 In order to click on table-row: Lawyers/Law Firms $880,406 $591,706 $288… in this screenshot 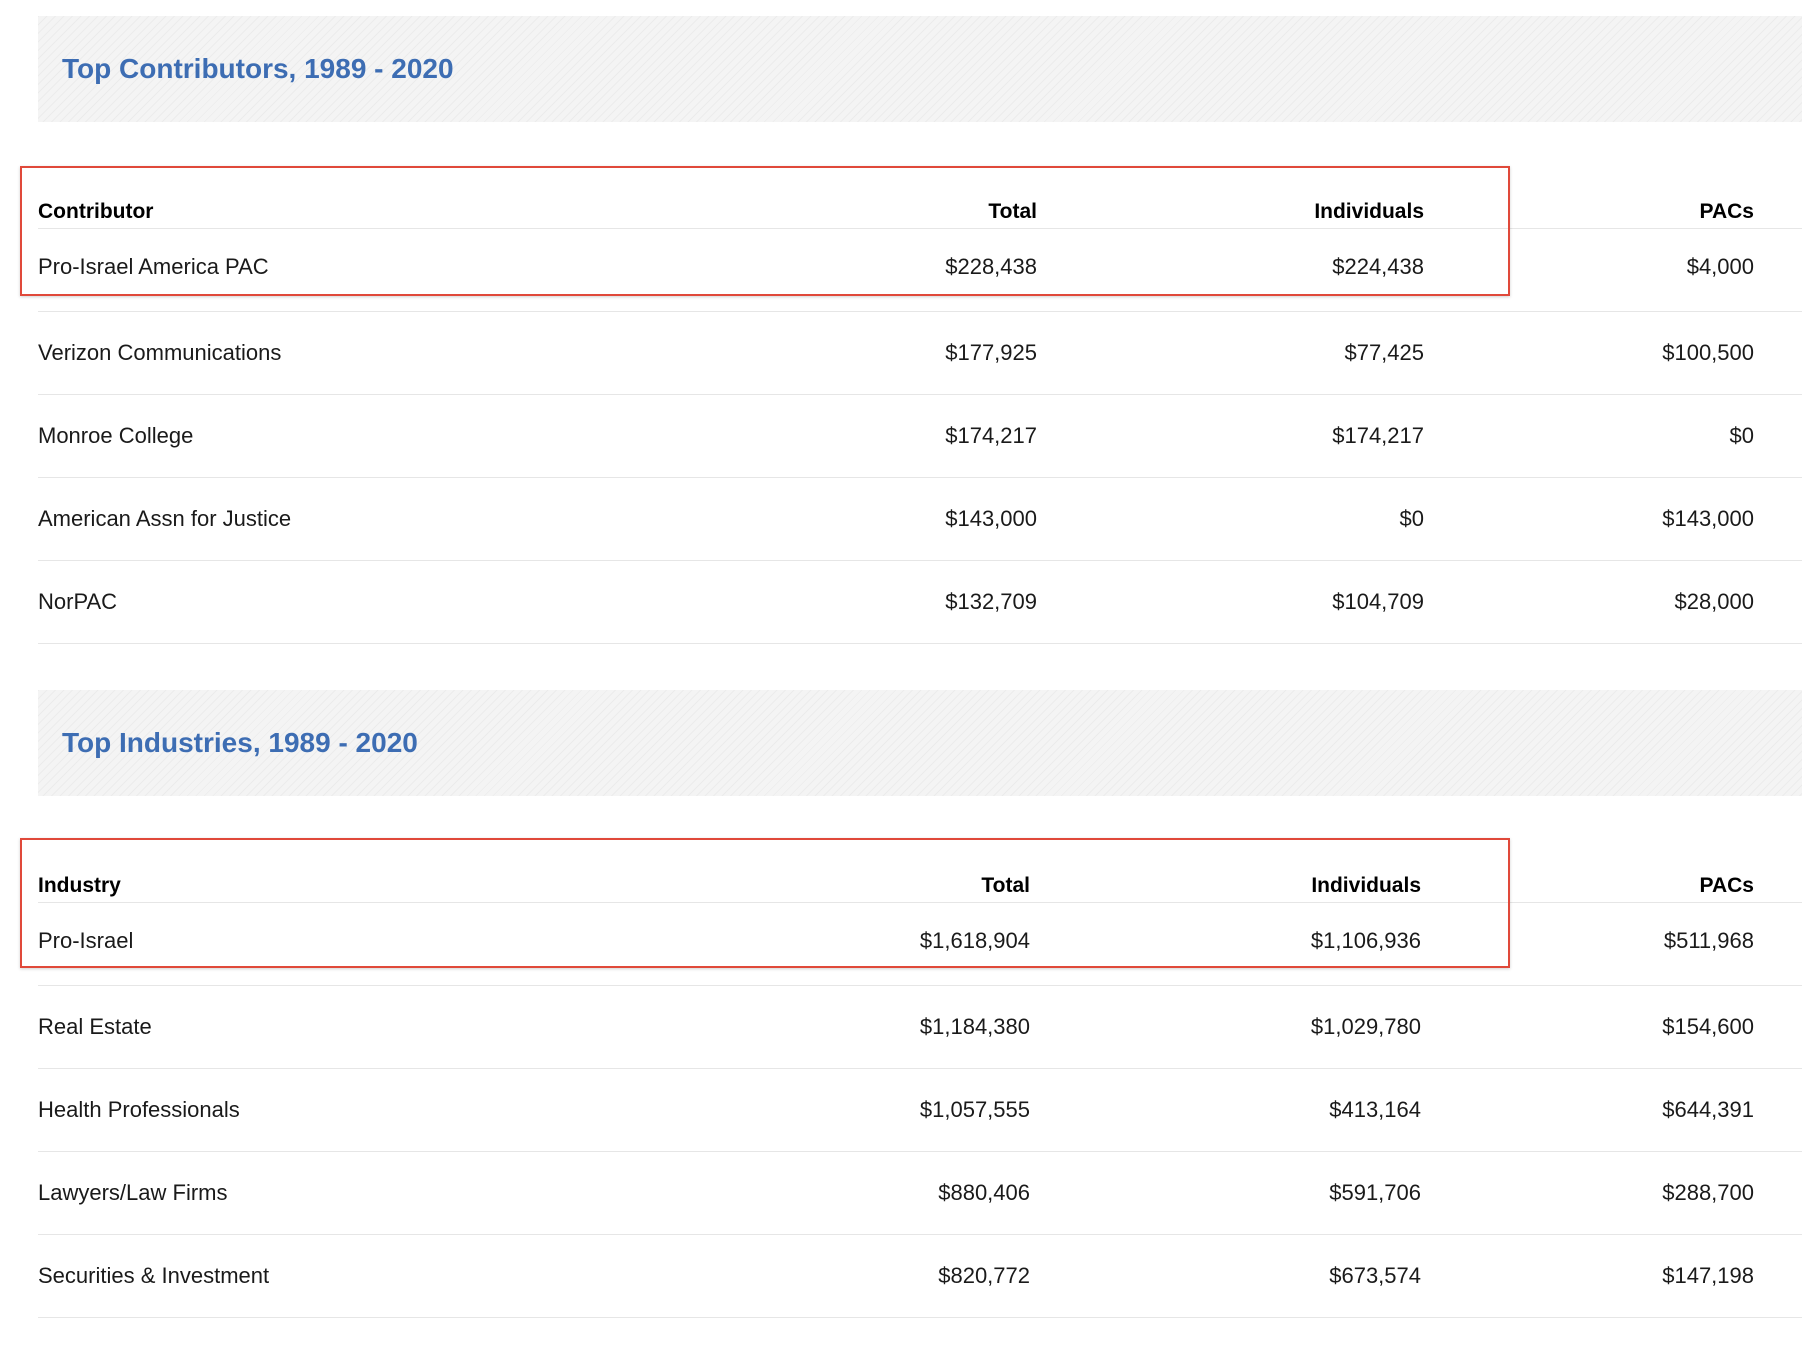, I will do `click(920, 1193)`.